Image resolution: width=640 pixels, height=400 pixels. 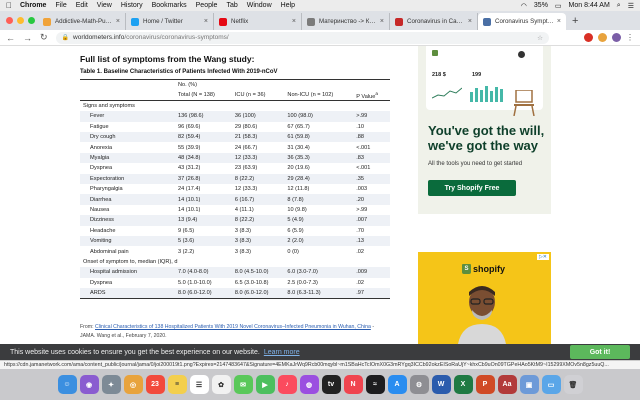 I want to click on tab-0: Addictive-Math-Puzzles-G...×, so click(x=82, y=21).